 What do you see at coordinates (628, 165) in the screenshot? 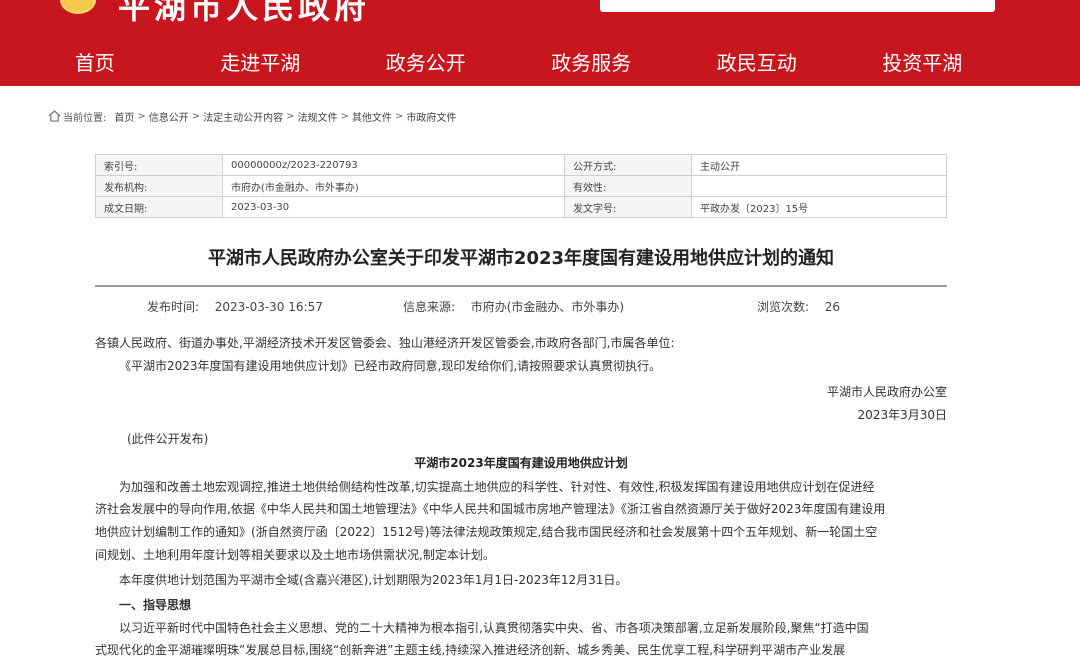
I see `meta-key: 公开方式:` at bounding box center [628, 165].